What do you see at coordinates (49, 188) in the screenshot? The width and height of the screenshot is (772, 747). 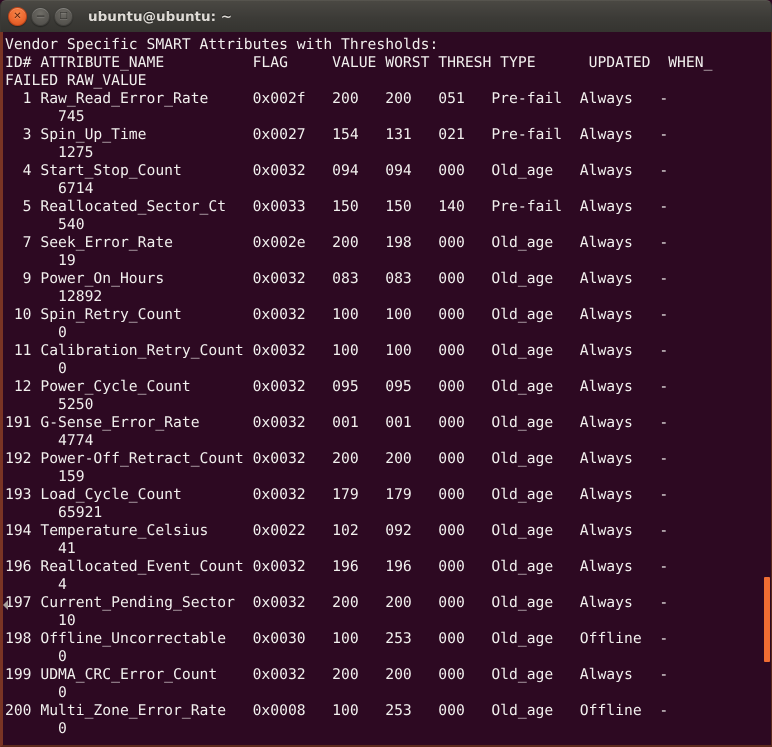 I see `terminal-line: 6714` at bounding box center [49, 188].